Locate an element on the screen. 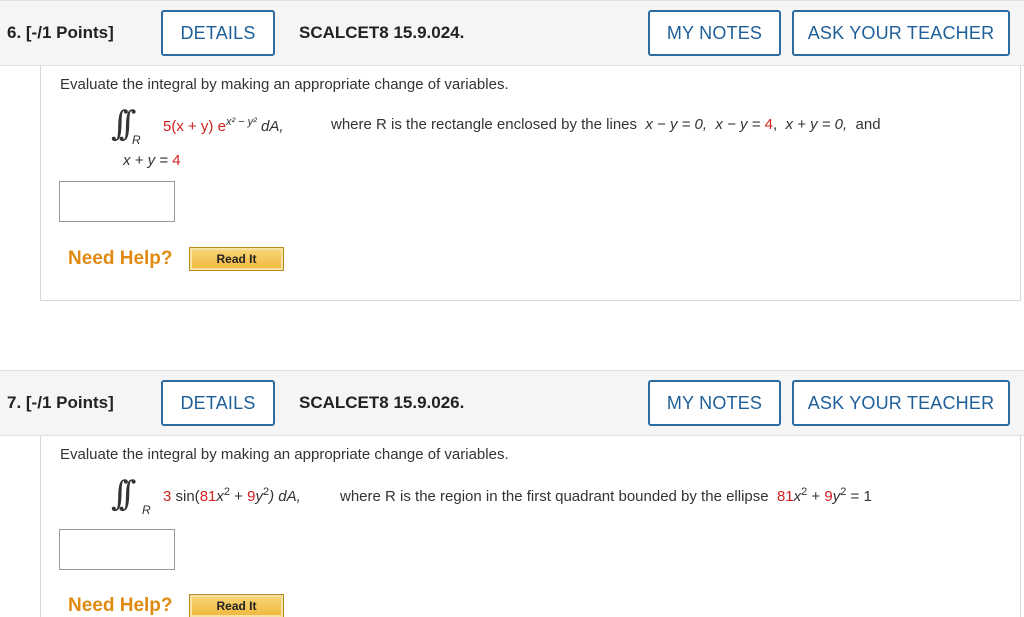 The height and width of the screenshot is (617, 1024). question-number: 6. [-/1 Points] is located at coordinates (60, 32).